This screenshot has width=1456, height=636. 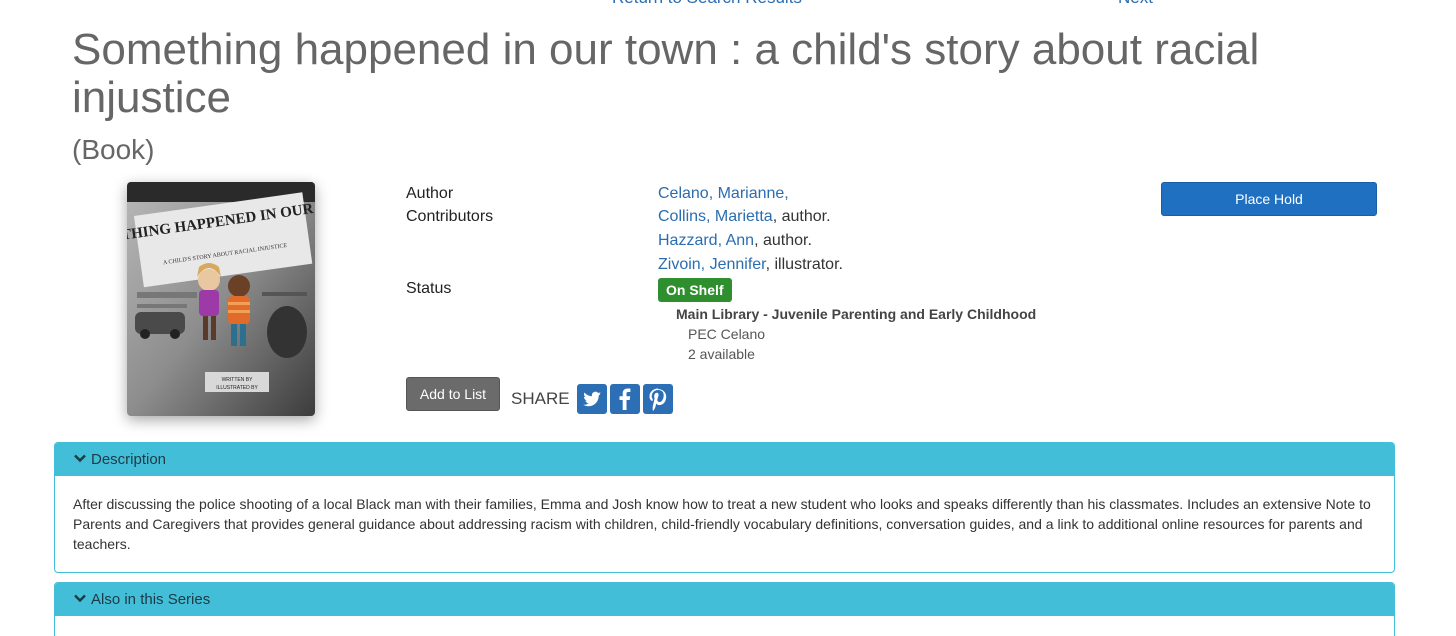 What do you see at coordinates (450, 216) in the screenshot?
I see `contributors-label: Contributors` at bounding box center [450, 216].